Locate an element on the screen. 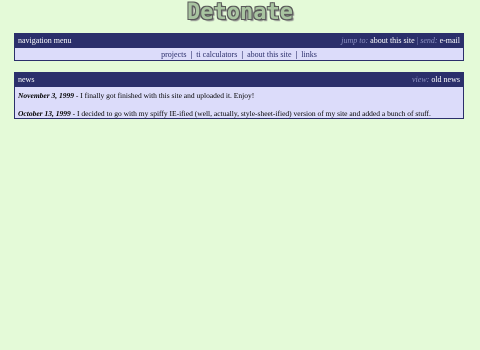 This screenshot has height=350, width=480. nav-link-about-this-site: about this site is located at coordinates (269, 54).